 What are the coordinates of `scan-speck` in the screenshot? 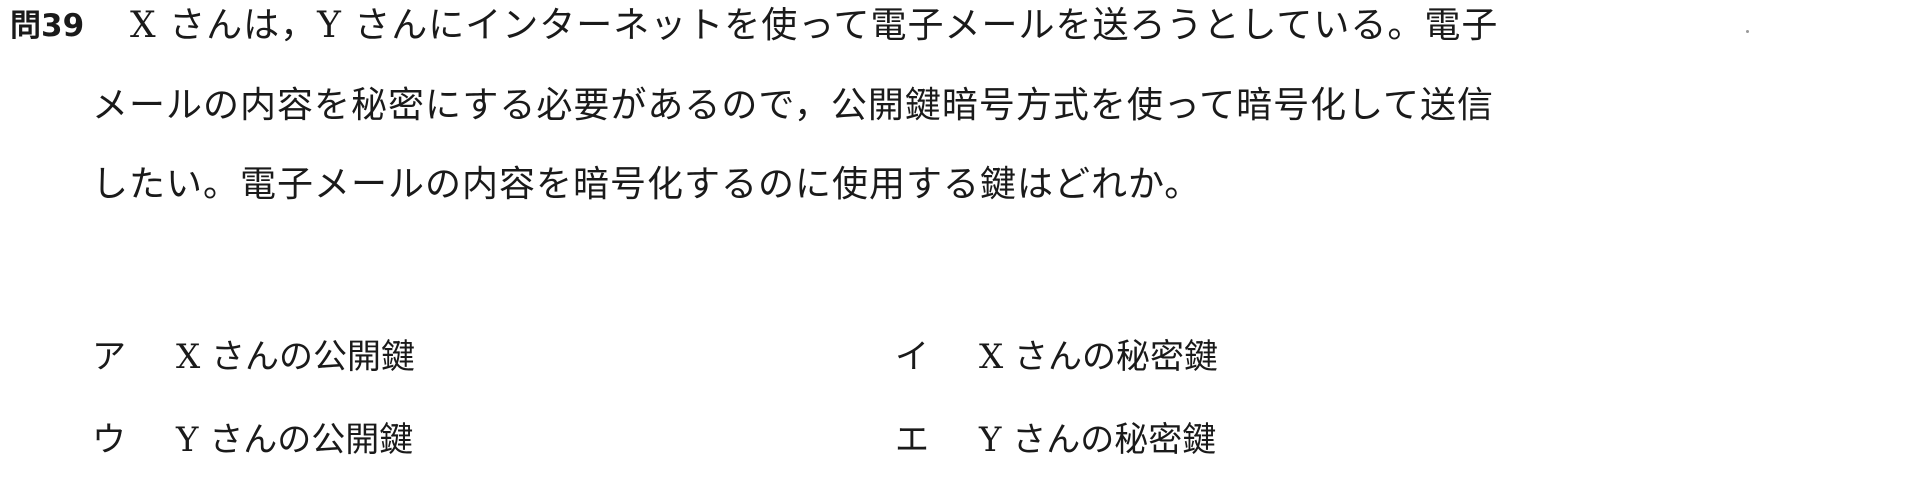 It's located at (1747, 31).